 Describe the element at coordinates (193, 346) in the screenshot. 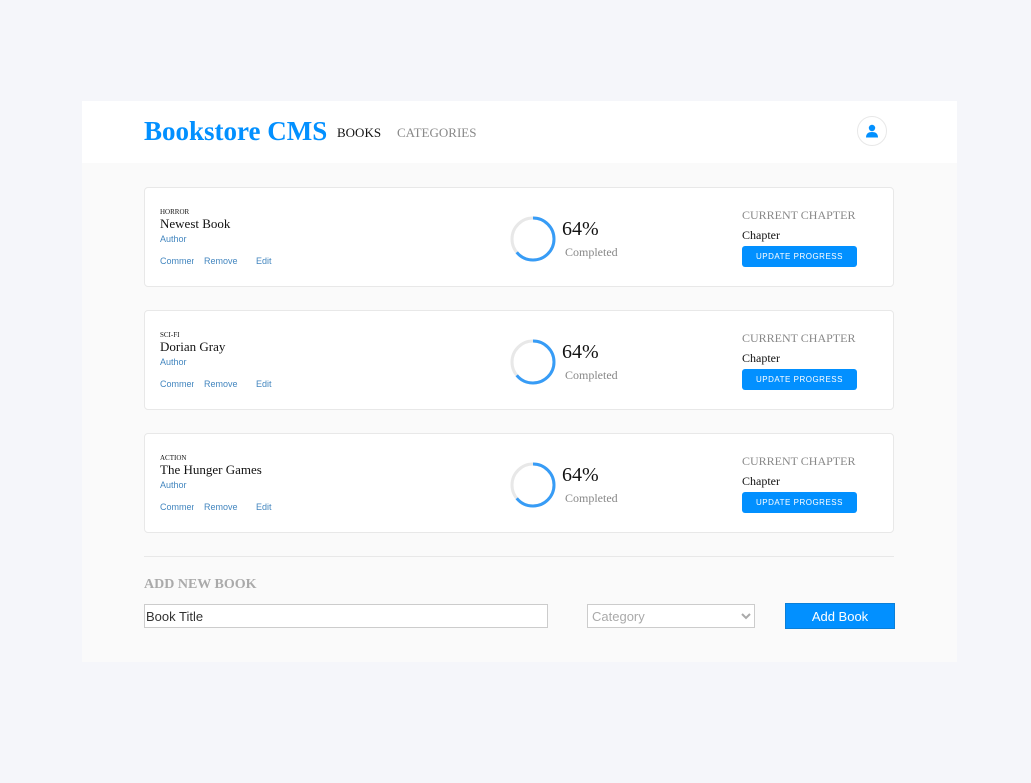

I see `book-title: Dorian Gray` at that location.